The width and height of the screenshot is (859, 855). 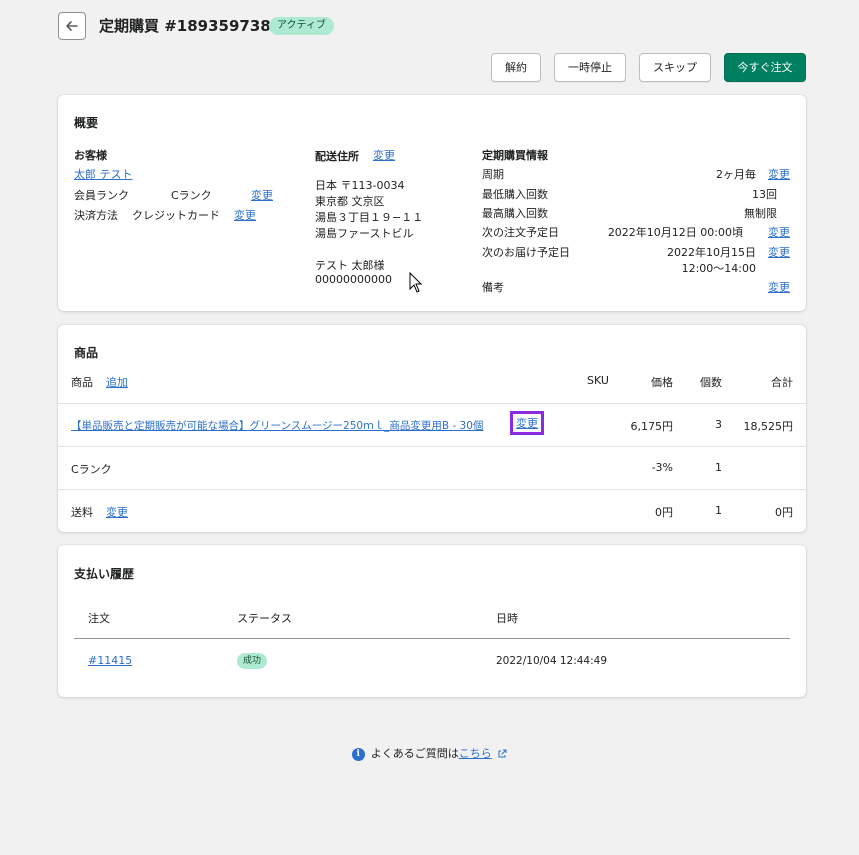 What do you see at coordinates (364, 233) in the screenshot?
I see `address-line-4: 湯島ファーストビル` at bounding box center [364, 233].